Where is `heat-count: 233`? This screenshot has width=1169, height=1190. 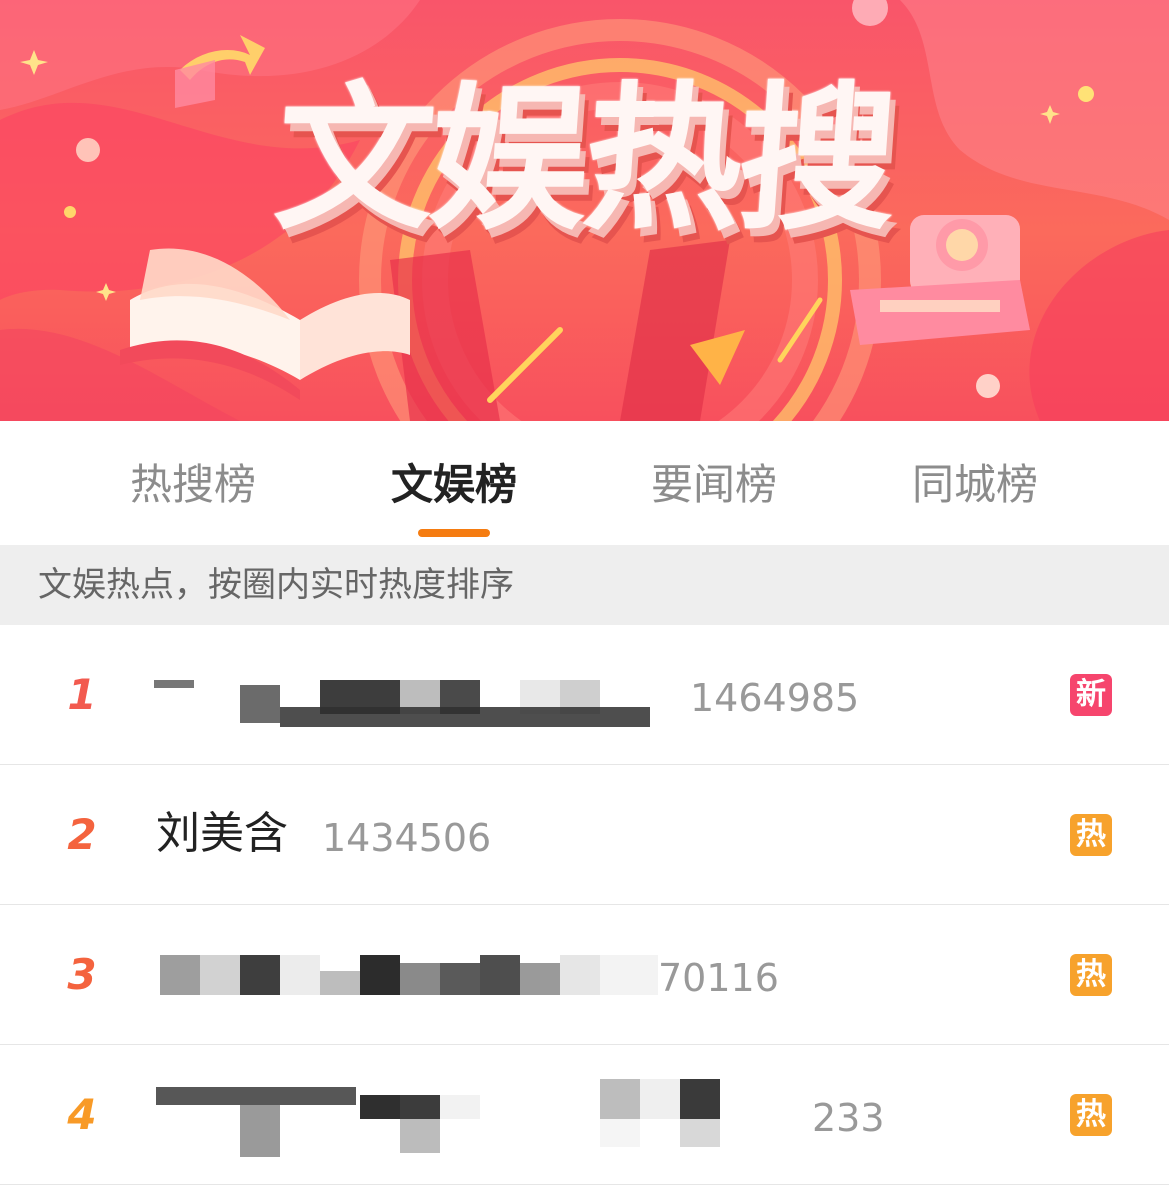
heat-count: 233 is located at coordinates (848, 1118).